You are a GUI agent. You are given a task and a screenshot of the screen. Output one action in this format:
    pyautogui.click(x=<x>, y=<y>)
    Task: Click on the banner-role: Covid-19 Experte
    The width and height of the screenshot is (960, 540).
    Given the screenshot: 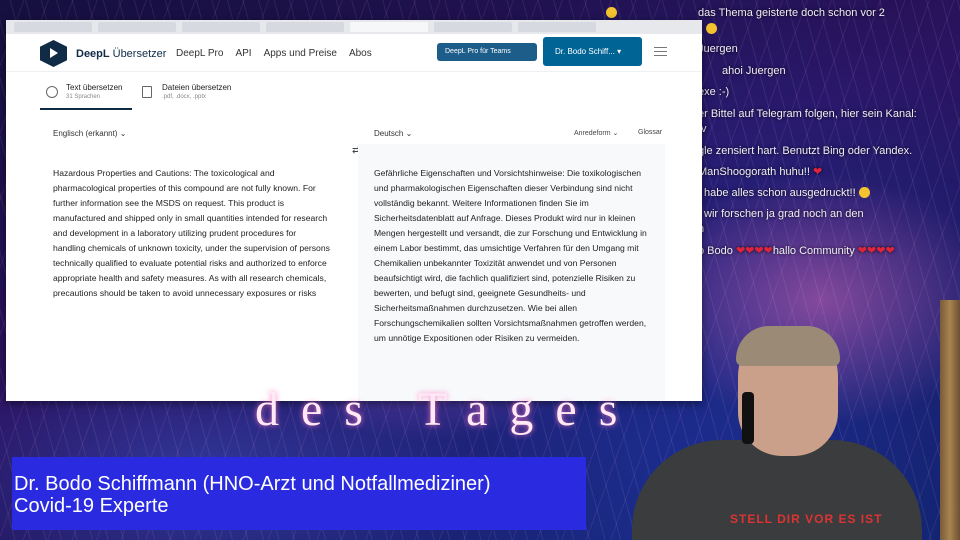 What is the action you would take?
    pyautogui.click(x=91, y=506)
    